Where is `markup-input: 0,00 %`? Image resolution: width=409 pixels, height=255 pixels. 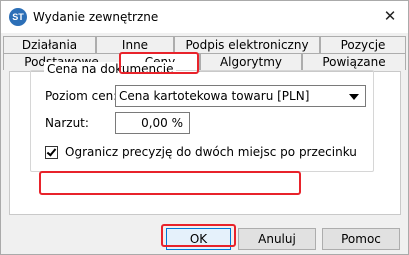
markup-input: 0,00 % is located at coordinates (152, 123).